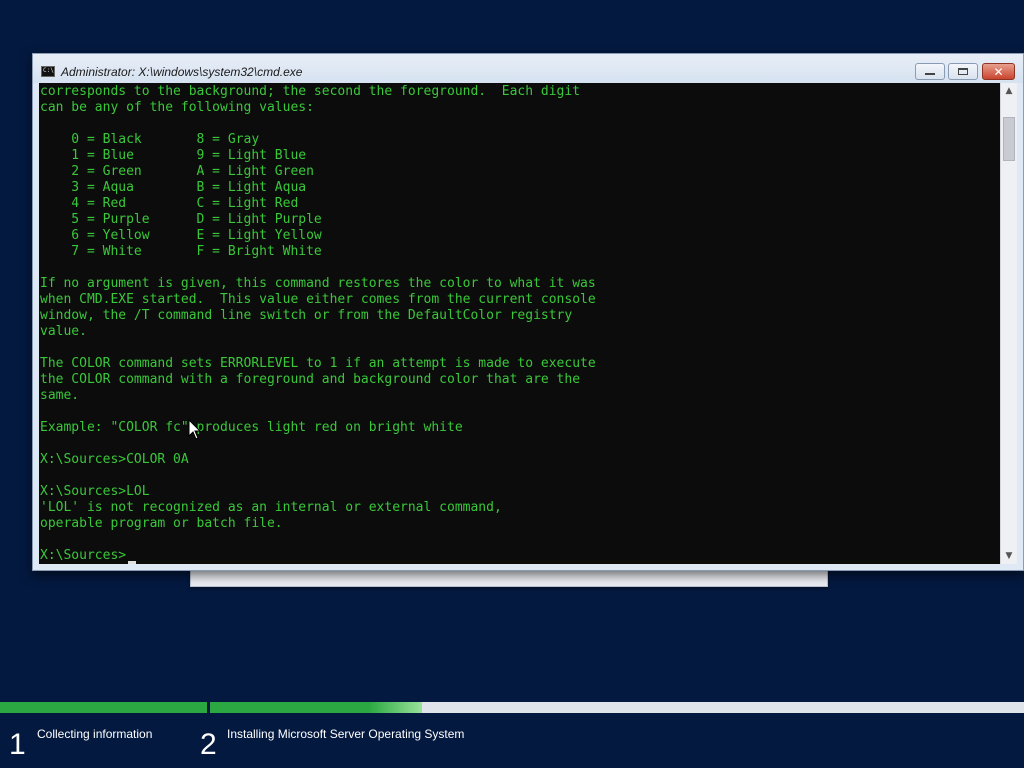  I want to click on minimize-icon, so click(930, 74).